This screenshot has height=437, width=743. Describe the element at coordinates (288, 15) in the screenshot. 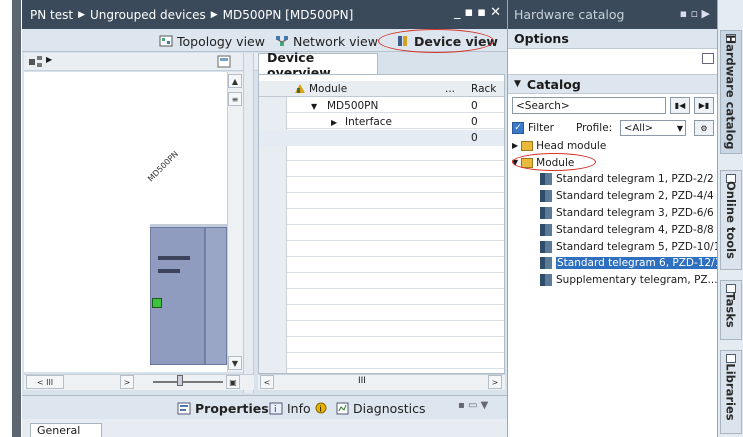

I see `breadcrumb-device: MD500PN [MD500PN]` at that location.